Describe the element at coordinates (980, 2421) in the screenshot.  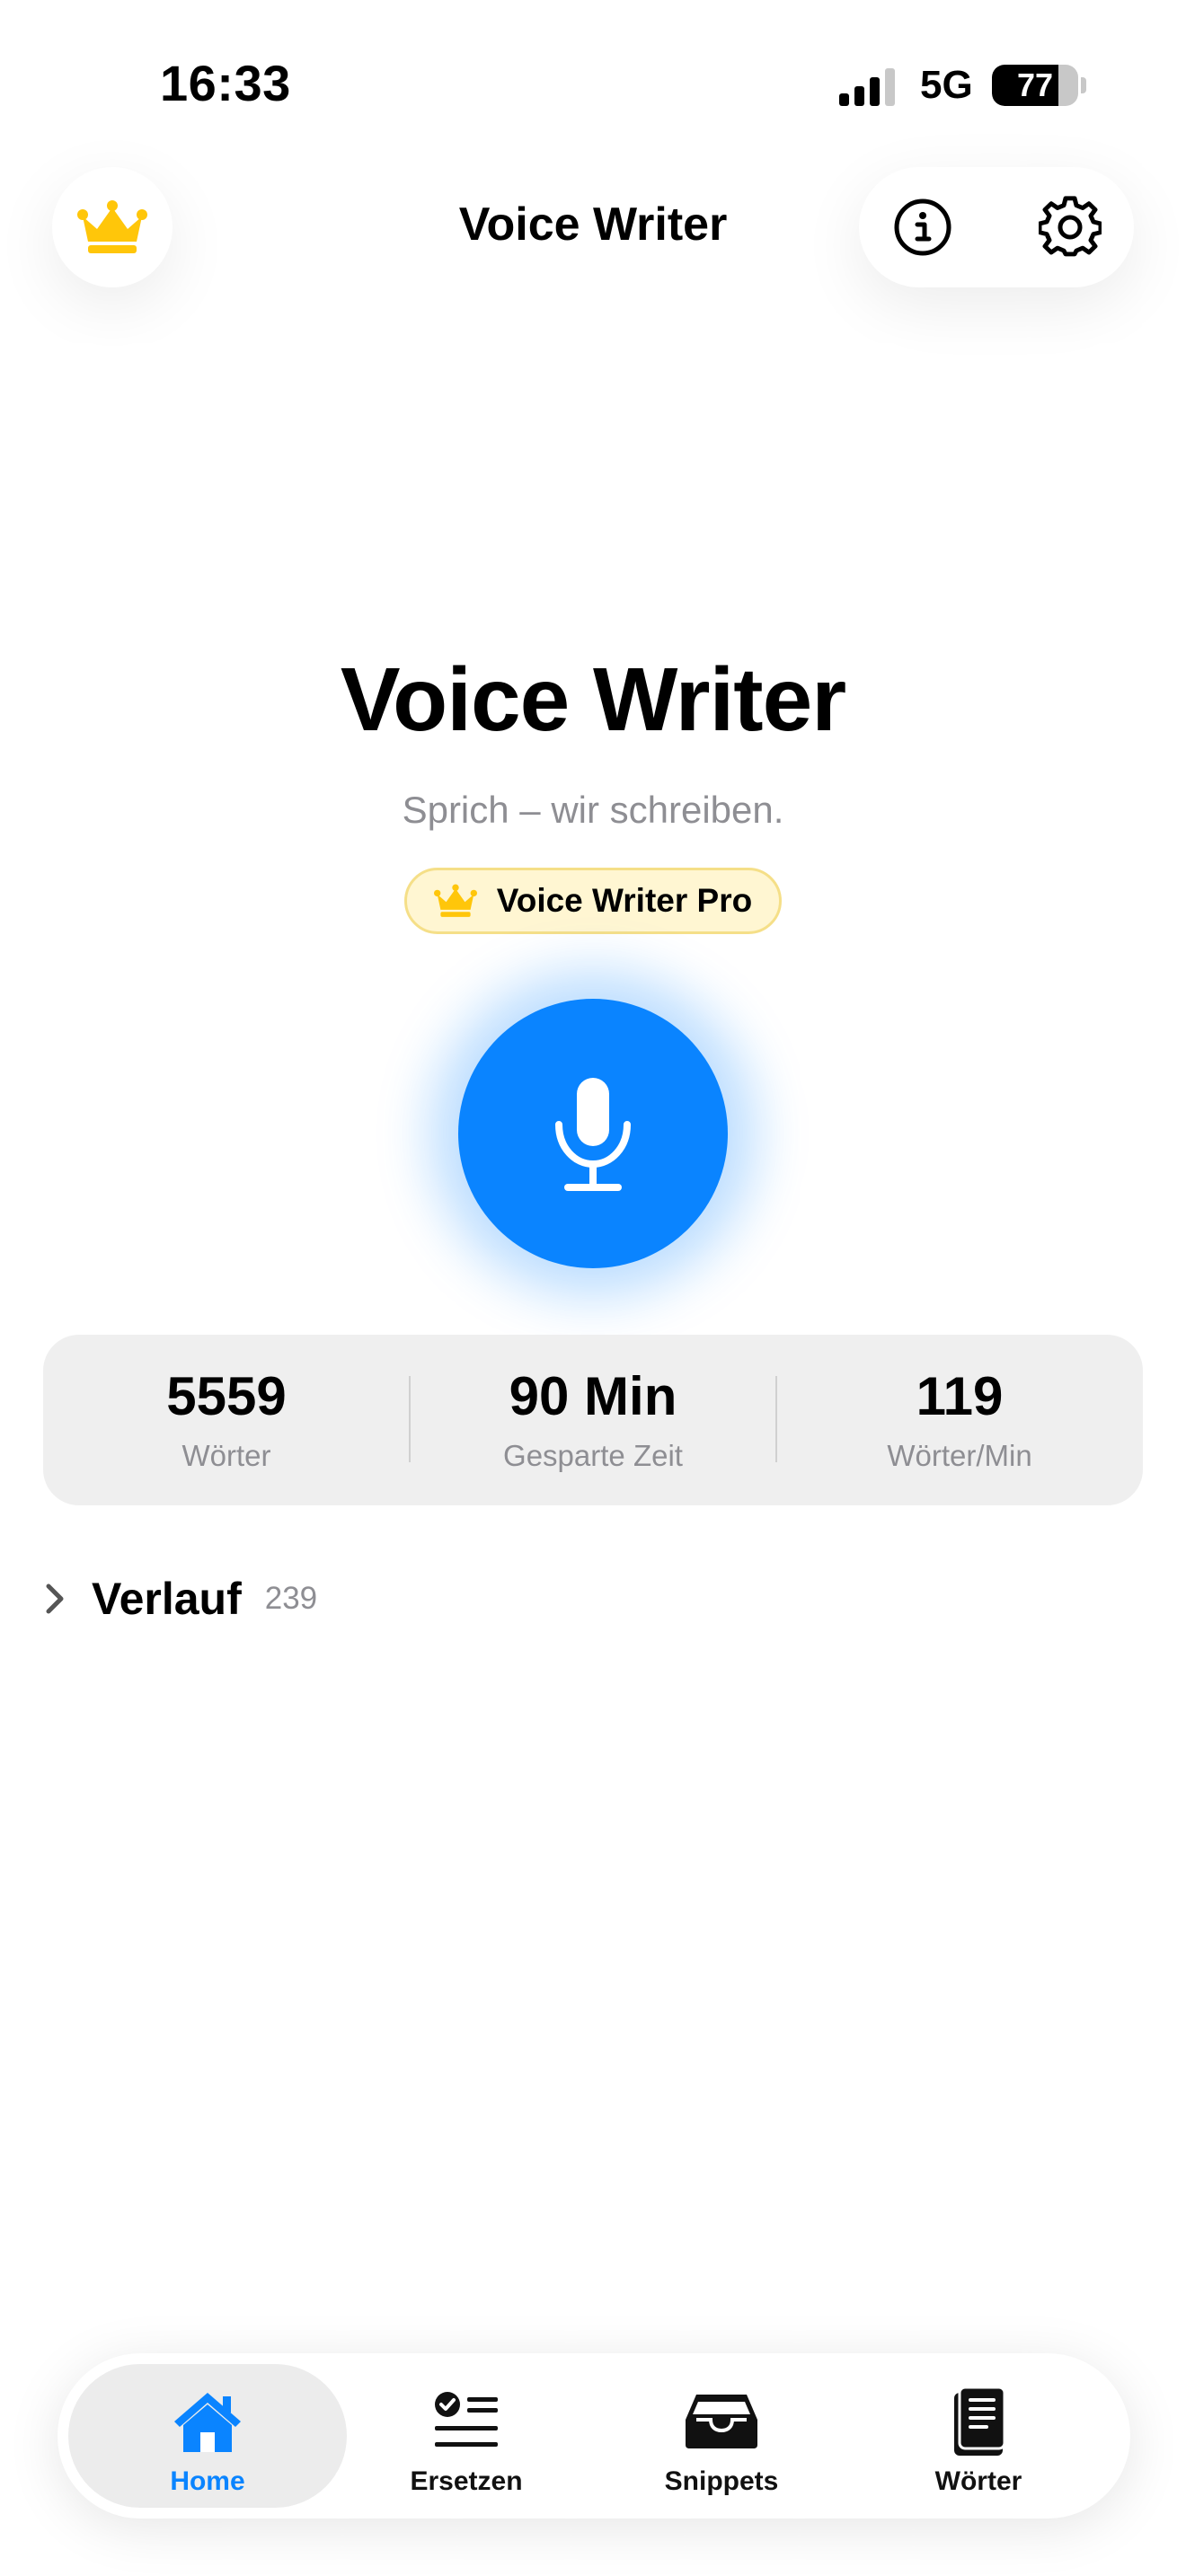
I see `book-icon` at that location.